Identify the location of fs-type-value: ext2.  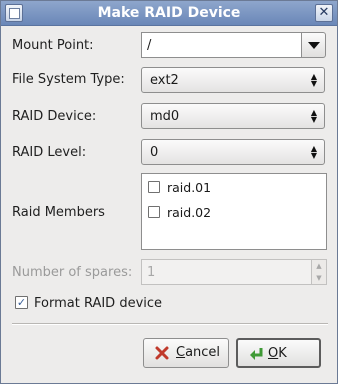
(164, 80).